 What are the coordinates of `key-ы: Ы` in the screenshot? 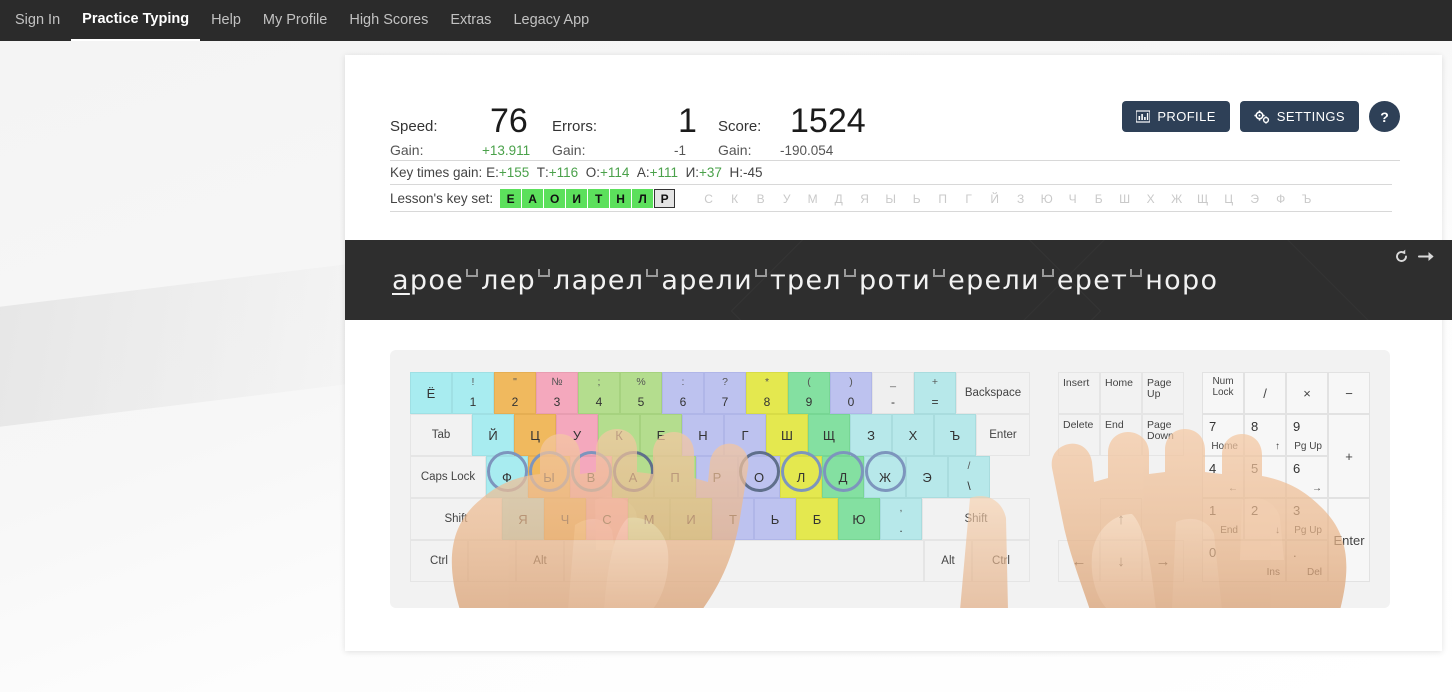 It's located at (549, 474).